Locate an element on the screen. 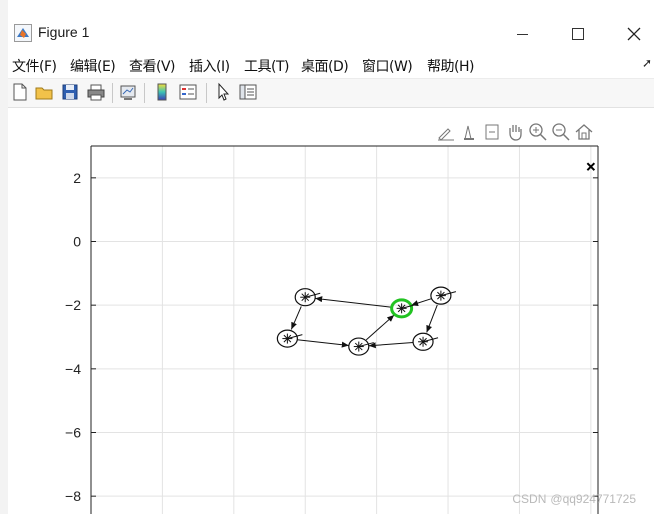 The height and width of the screenshot is (514, 654). y-tick-label: 2 is located at coordinates (77, 178).